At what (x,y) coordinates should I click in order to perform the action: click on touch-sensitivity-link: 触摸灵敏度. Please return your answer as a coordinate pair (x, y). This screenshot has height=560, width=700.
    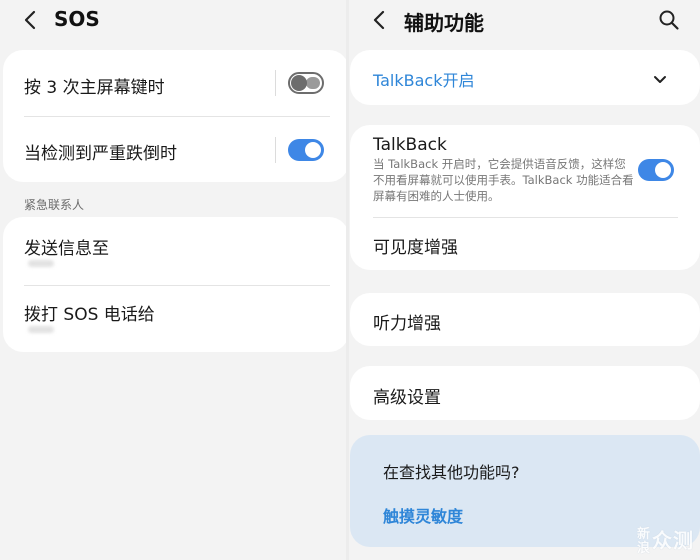
    Looking at the image, I should click on (423, 515).